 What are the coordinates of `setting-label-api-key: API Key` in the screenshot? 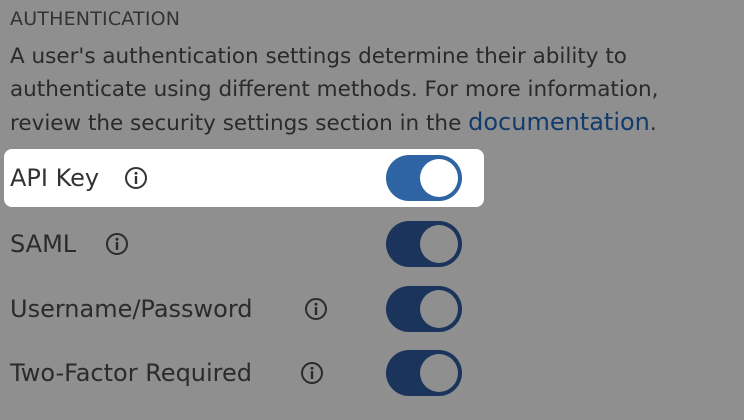 It's located at (55, 178).